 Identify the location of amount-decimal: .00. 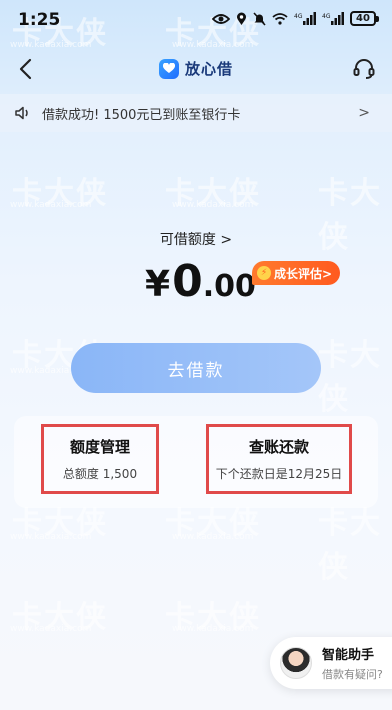
(229, 286).